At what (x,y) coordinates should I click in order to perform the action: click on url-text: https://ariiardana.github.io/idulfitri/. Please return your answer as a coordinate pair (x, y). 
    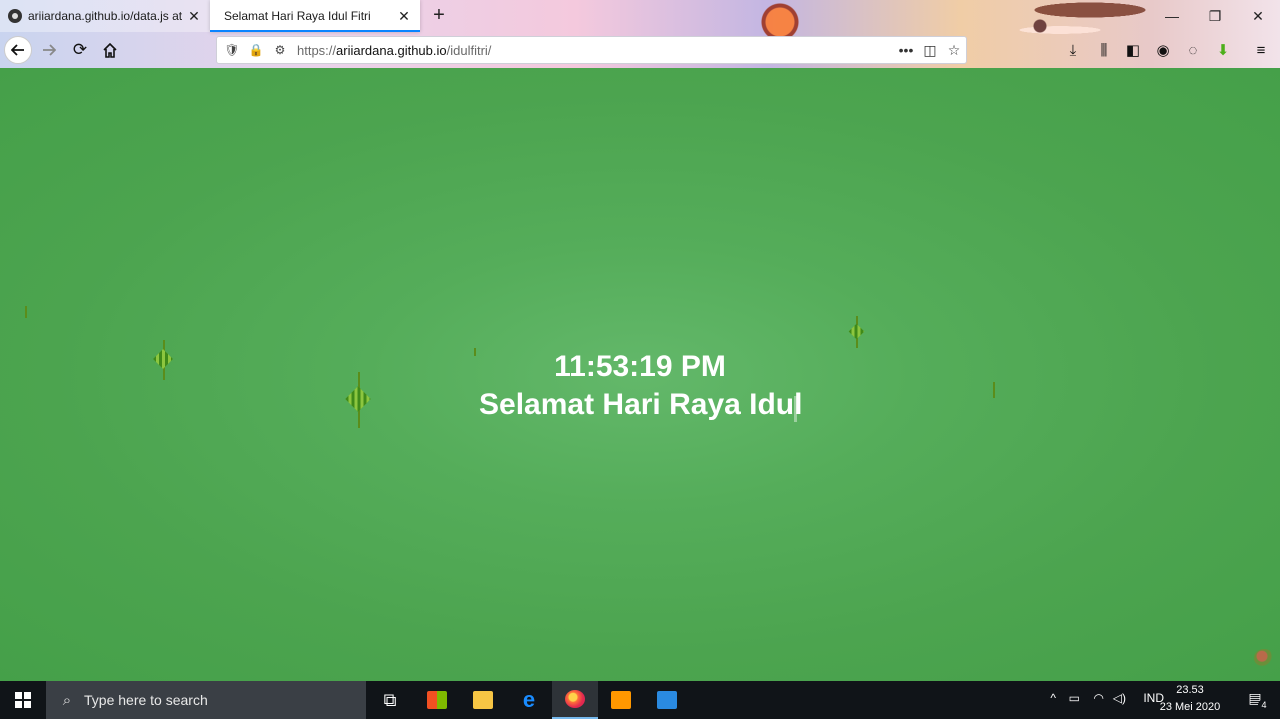
    Looking at the image, I should click on (595, 50).